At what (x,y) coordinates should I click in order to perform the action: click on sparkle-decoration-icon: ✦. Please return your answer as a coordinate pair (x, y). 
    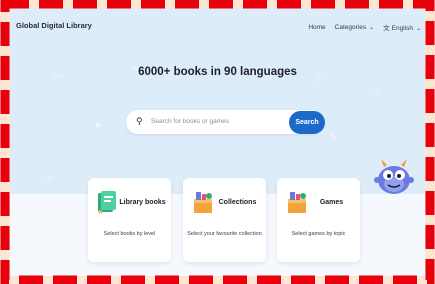
    Looking at the image, I should click on (98, 125).